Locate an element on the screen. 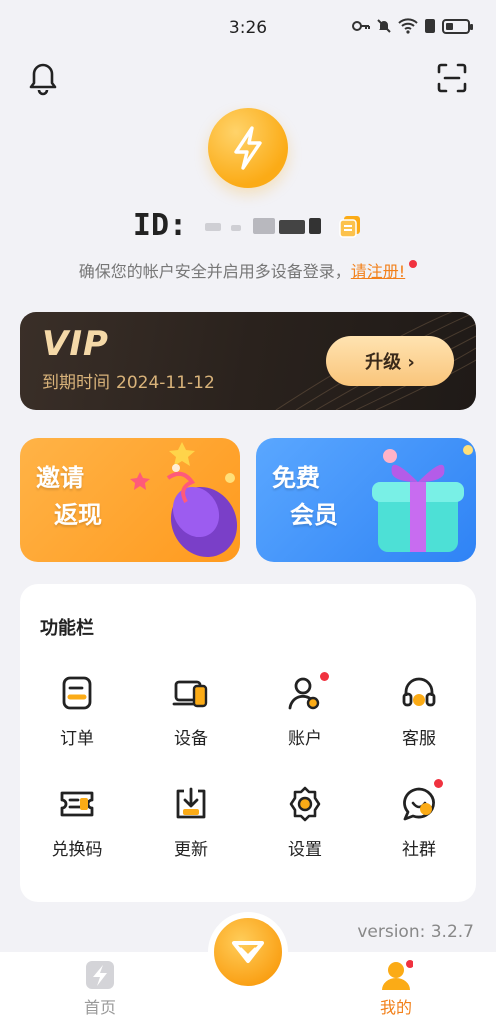 The image size is (496, 1024). function-item-update: 更新 is located at coordinates (191, 822).